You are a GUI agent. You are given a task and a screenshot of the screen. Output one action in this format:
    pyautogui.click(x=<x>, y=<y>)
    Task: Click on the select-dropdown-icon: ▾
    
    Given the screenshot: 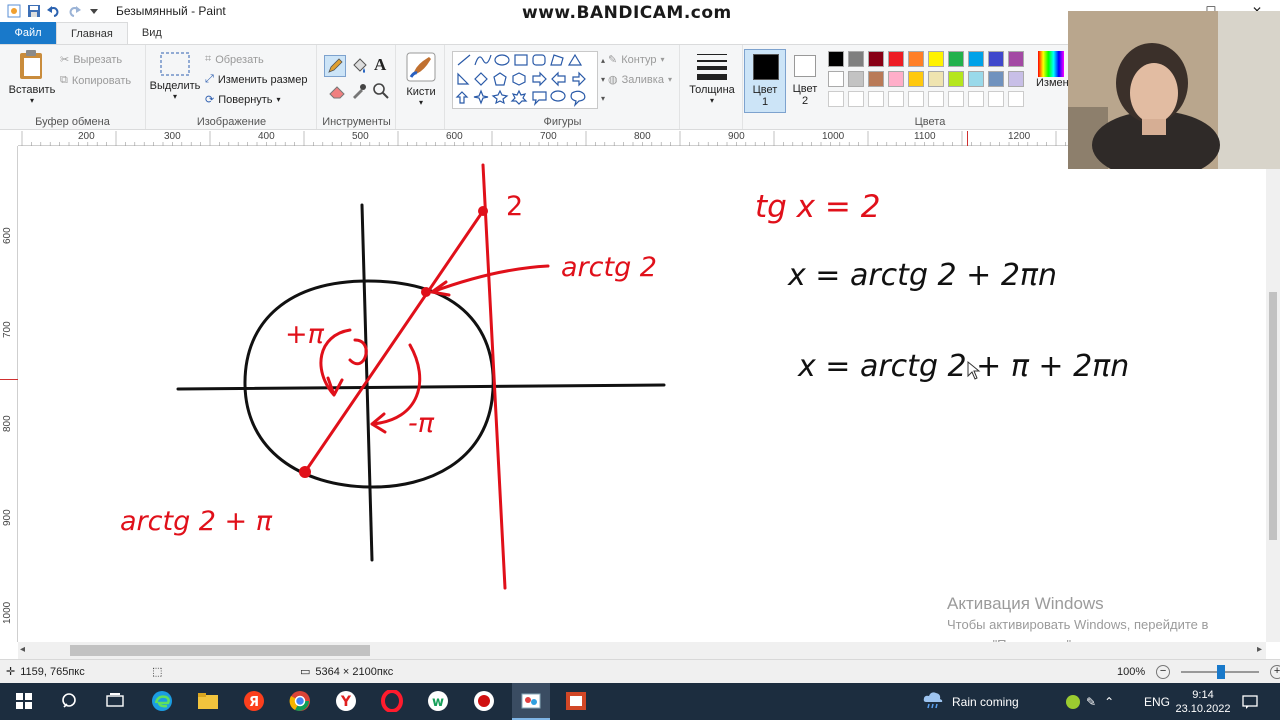 What is the action you would take?
    pyautogui.click(x=175, y=96)
    